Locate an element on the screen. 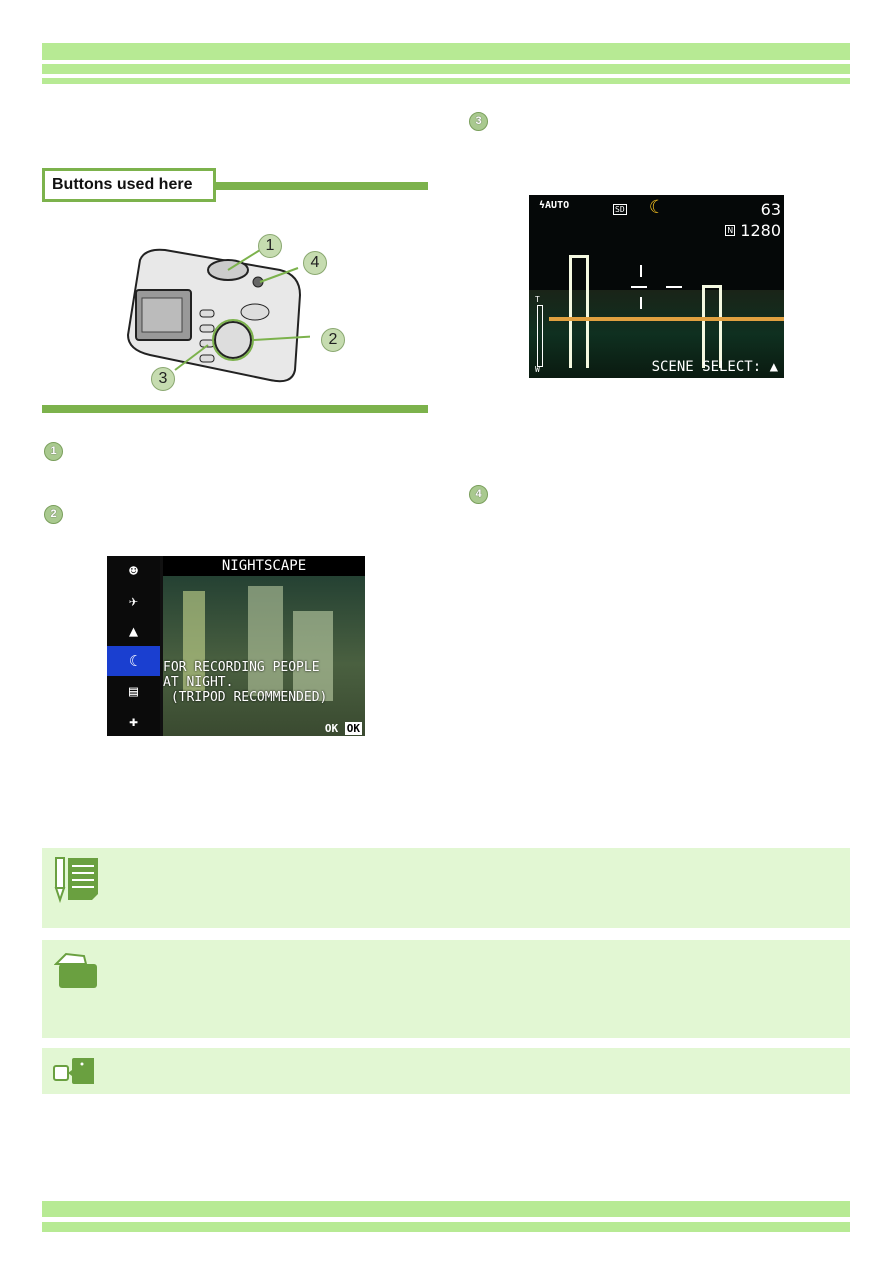 The image size is (893, 1263). callout-3: 3 is located at coordinates (163, 379).